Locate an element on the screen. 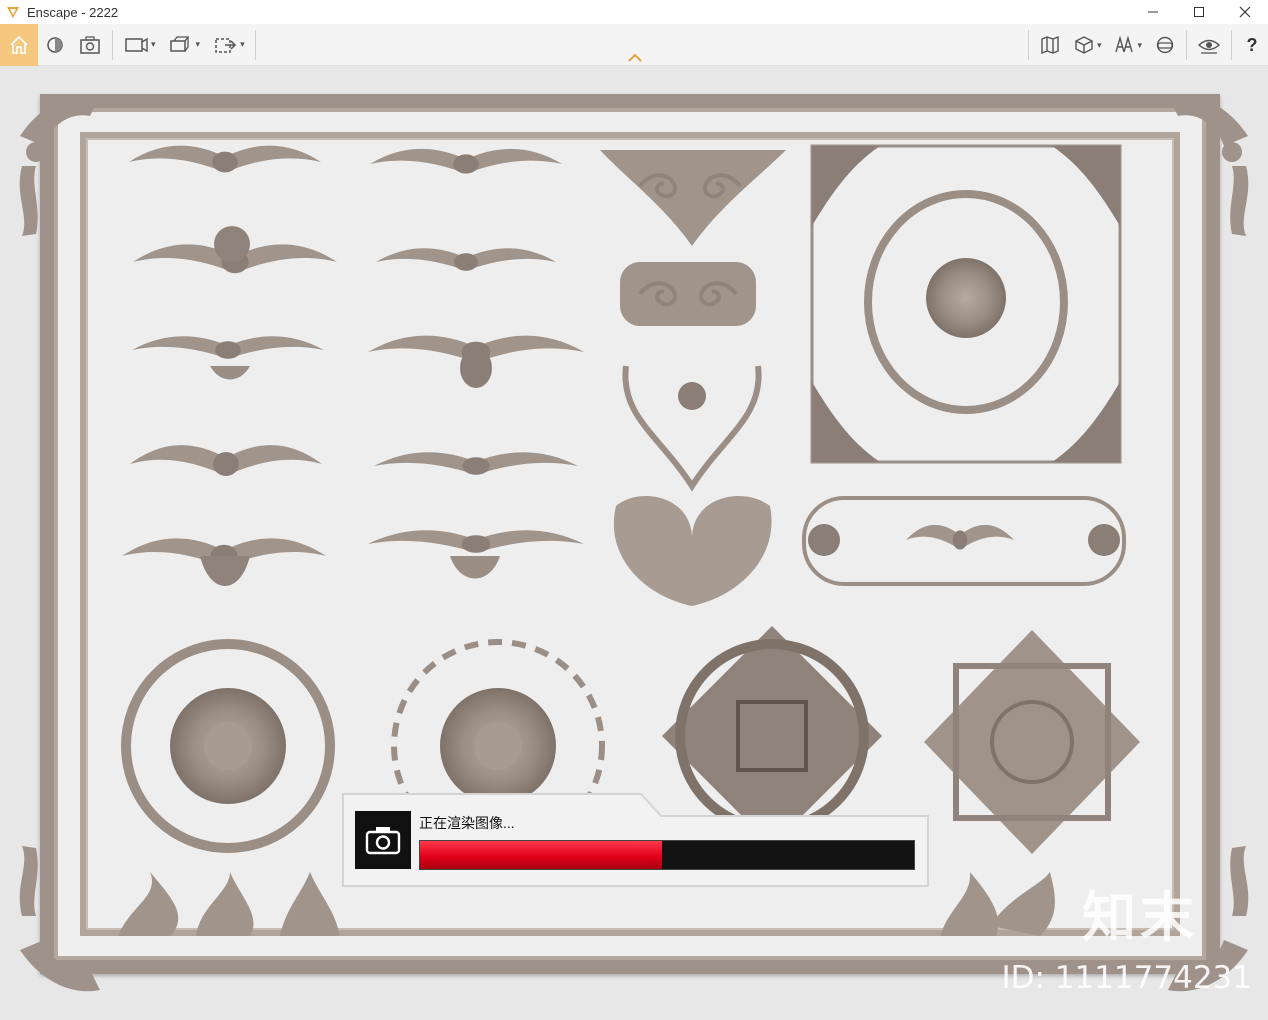  assets-icon is located at coordinates (179, 43).